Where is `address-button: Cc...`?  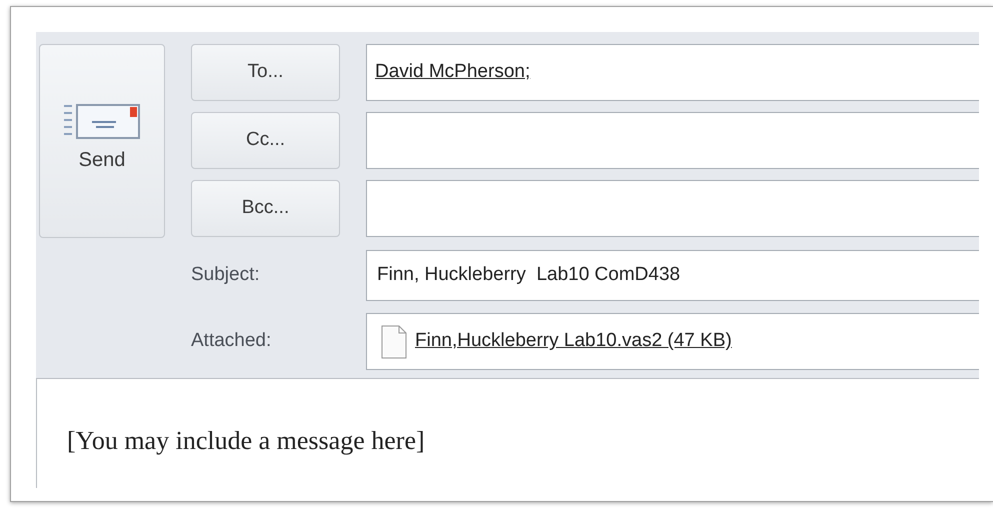 address-button: Cc... is located at coordinates (265, 140).